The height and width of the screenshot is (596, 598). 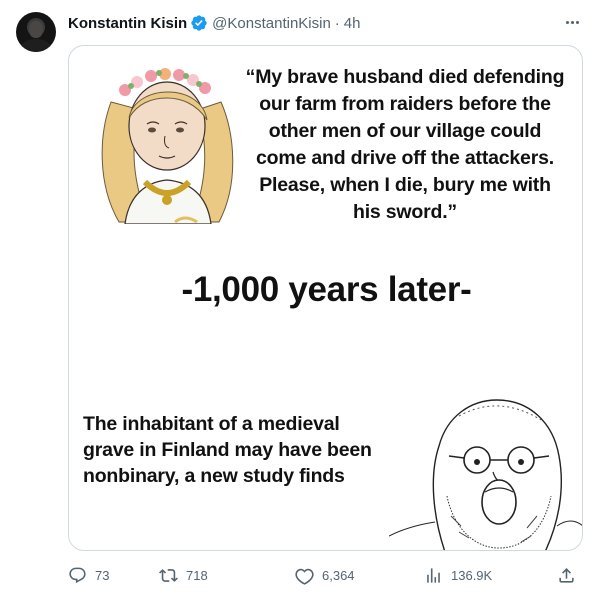 I want to click on tweet-header: Konstantin Kisin @KonstantinKisin · 4h, so click(x=214, y=23).